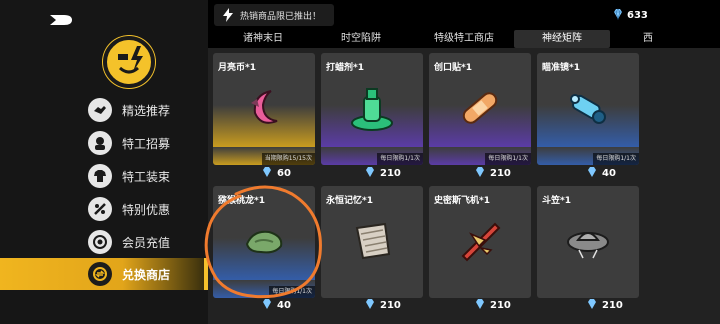  What do you see at coordinates (241, 201) in the screenshot?
I see `item-name: 猕猴桃龙*1` at bounding box center [241, 201].